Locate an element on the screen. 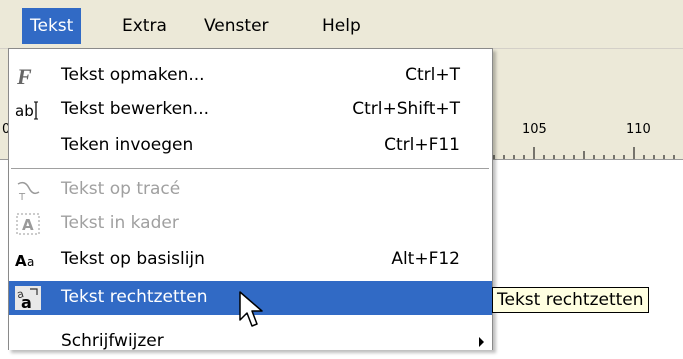 Image resolution: width=683 pixels, height=359 pixels. text-baseline-icon: Aa is located at coordinates (28, 260).